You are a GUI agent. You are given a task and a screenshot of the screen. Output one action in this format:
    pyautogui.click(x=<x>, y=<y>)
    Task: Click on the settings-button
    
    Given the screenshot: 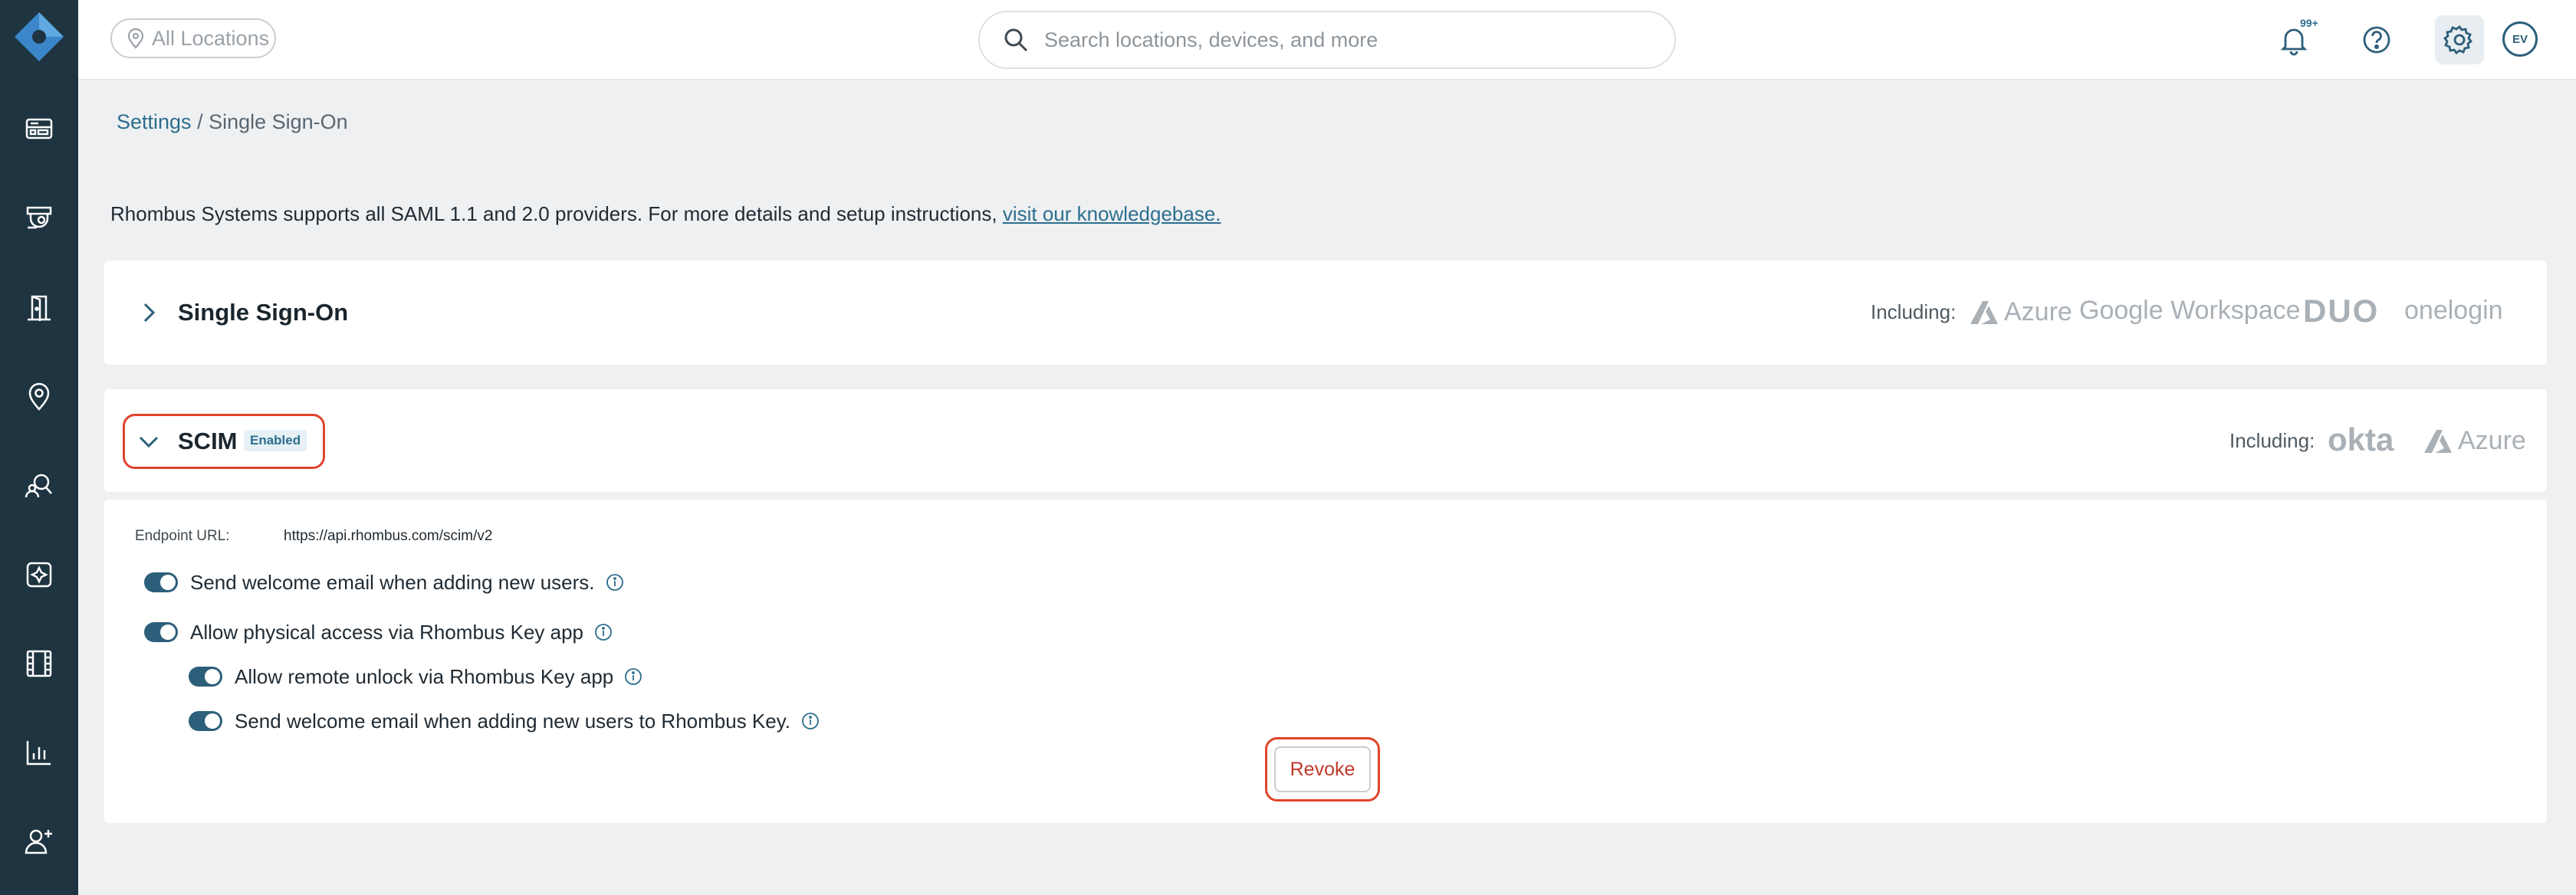 What is the action you would take?
    pyautogui.click(x=2459, y=39)
    